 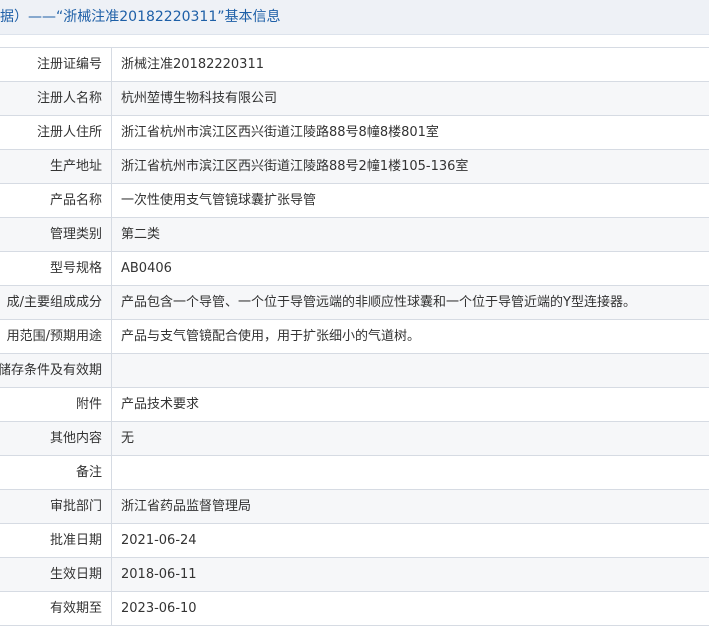 What do you see at coordinates (75, 574) in the screenshot?
I see `field-label: 生效日期` at bounding box center [75, 574].